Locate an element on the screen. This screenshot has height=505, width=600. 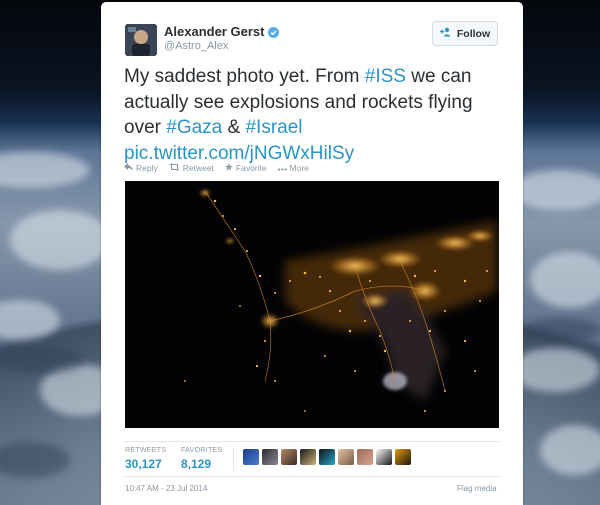
reply-action: Reply is located at coordinates (141, 168).